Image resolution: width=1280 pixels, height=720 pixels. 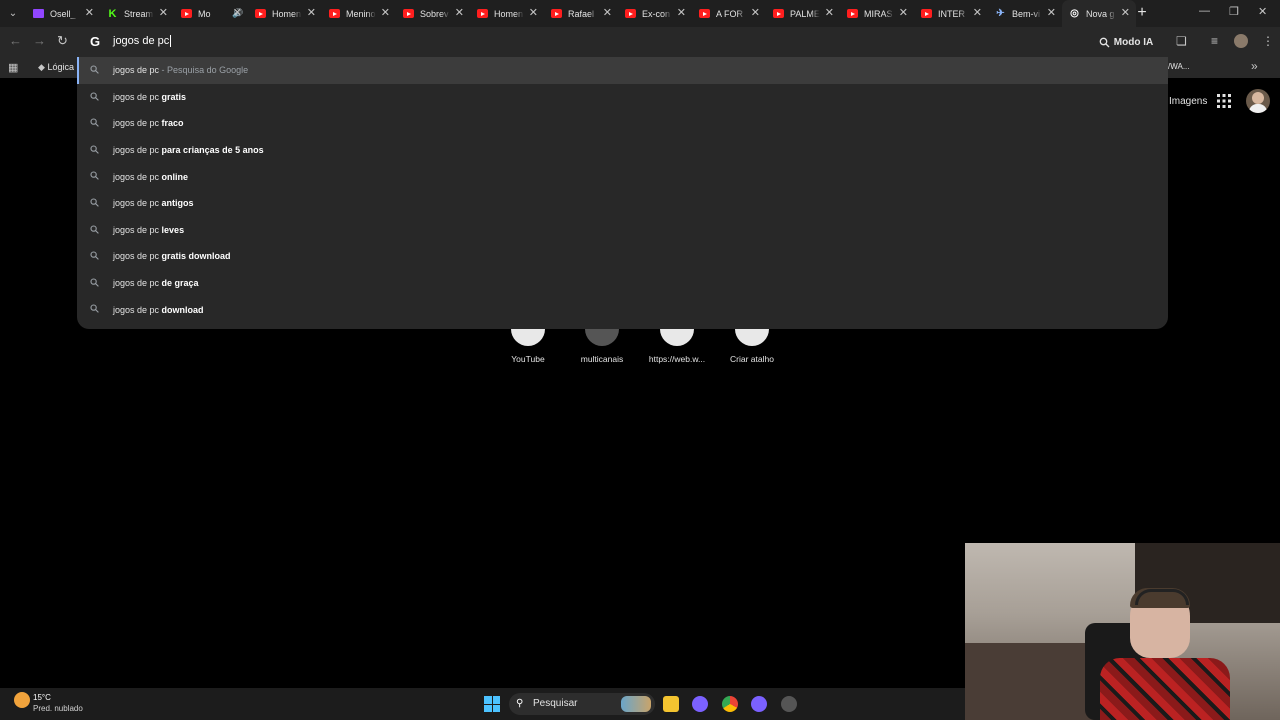 I want to click on tab: Menino ✕, so click(x=359, y=13).